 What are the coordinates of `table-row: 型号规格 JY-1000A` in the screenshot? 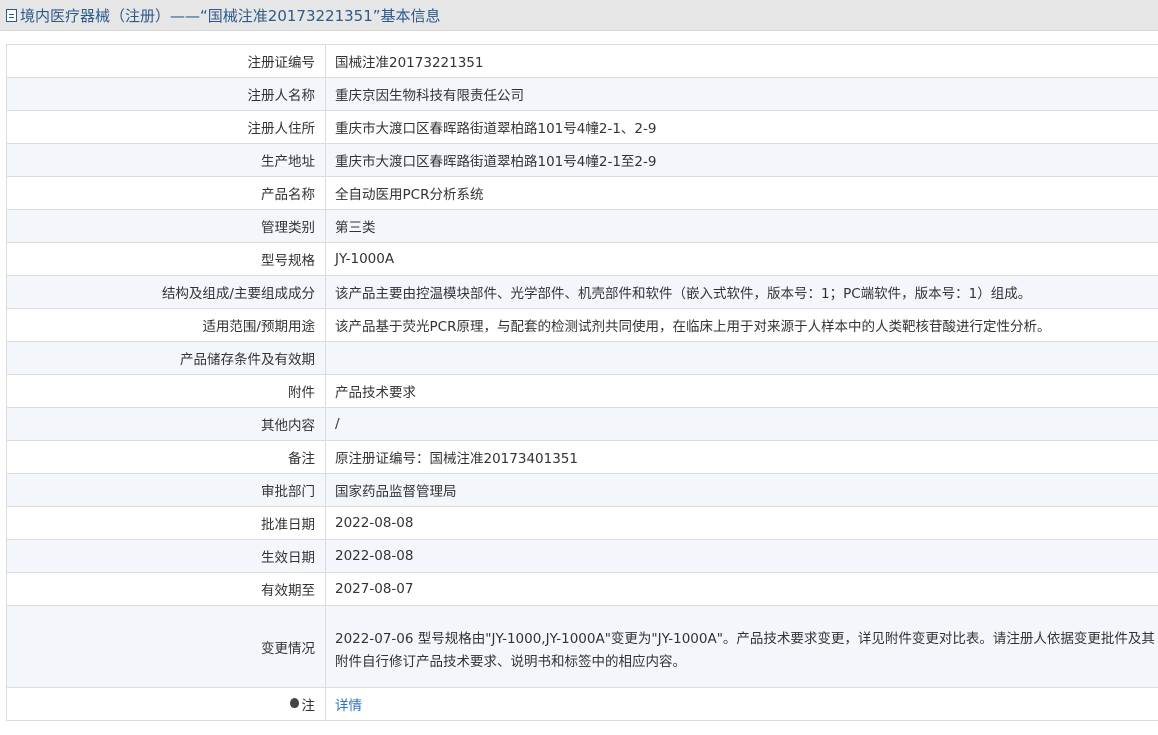 It's located at (582, 259).